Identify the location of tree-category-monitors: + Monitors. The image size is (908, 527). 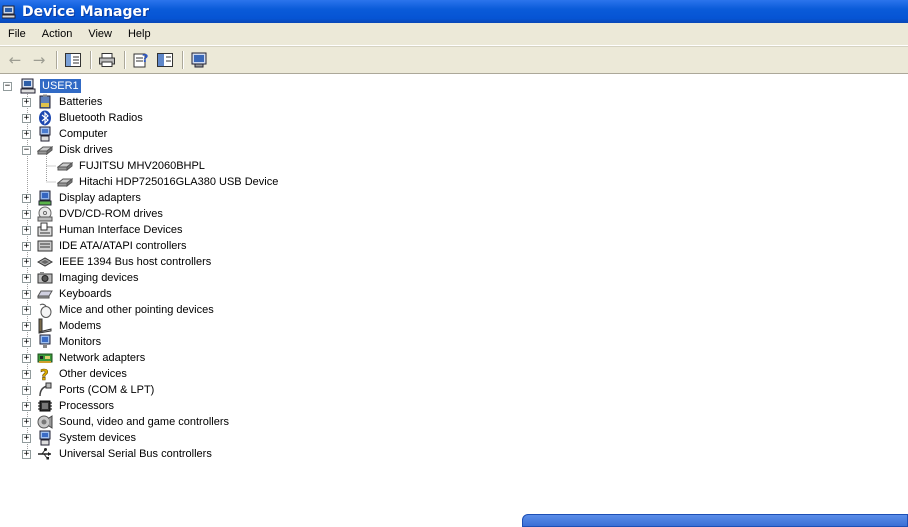
(62, 342).